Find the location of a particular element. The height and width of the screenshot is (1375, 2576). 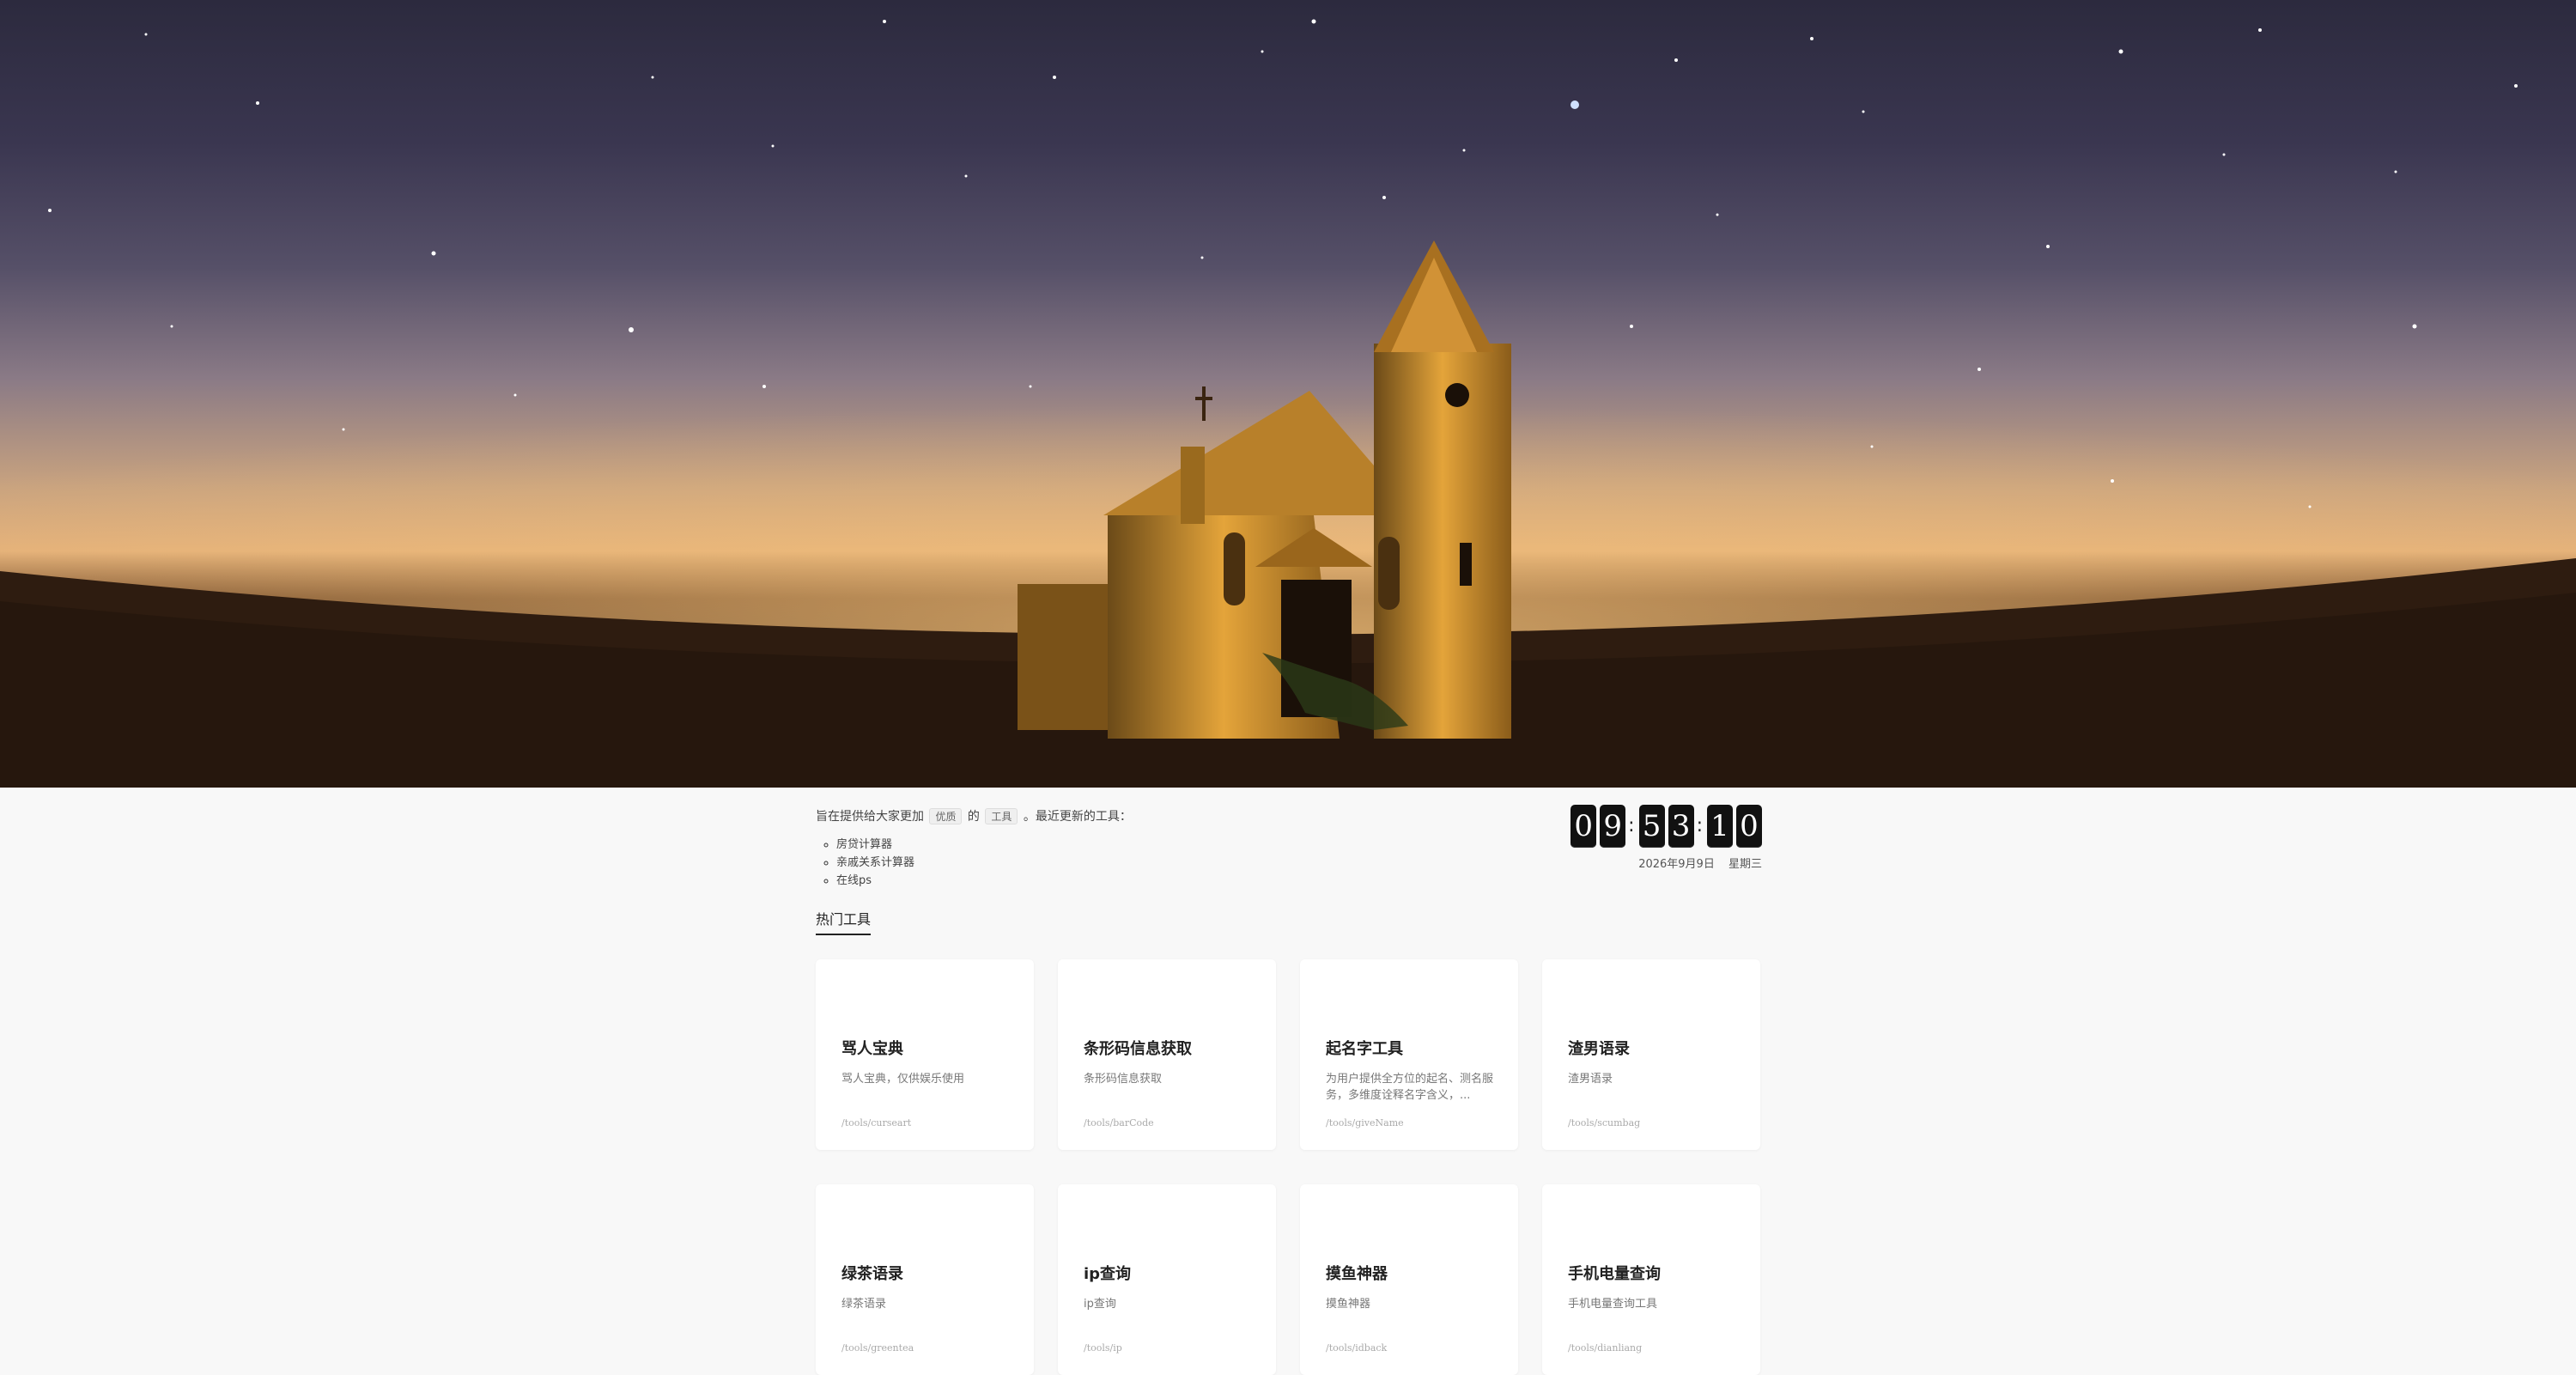

recent-tools-list: 房贷计算器 亲戚关系计算器 在线ps is located at coordinates (865, 863).